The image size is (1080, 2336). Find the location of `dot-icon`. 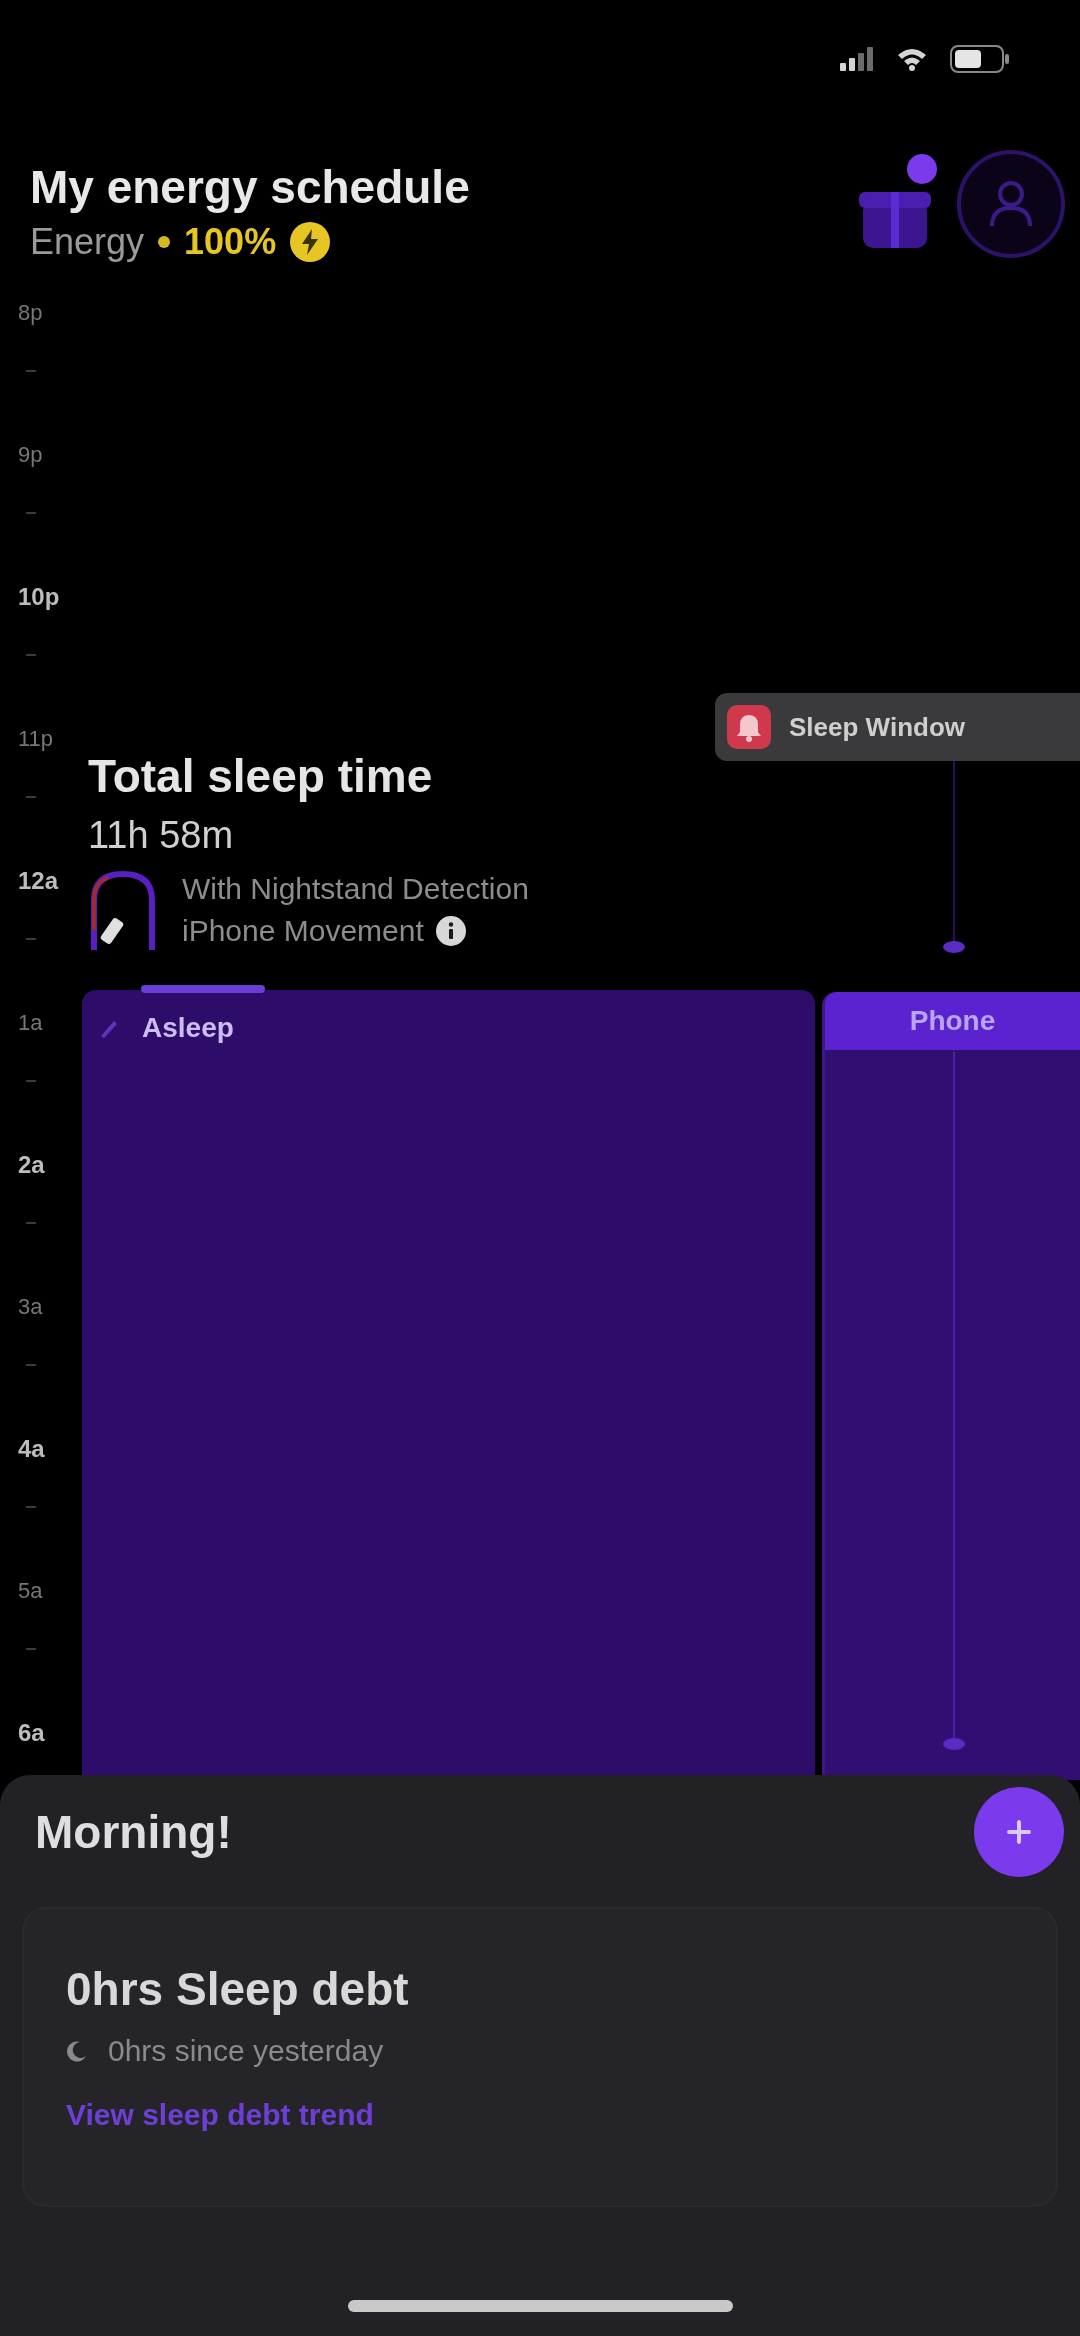

dot-icon is located at coordinates (164, 242).